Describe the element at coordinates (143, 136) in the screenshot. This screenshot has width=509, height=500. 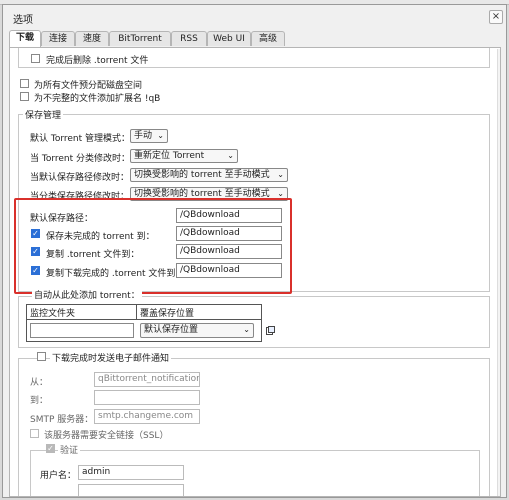
I see `torrent-mode-value: 手动` at that location.